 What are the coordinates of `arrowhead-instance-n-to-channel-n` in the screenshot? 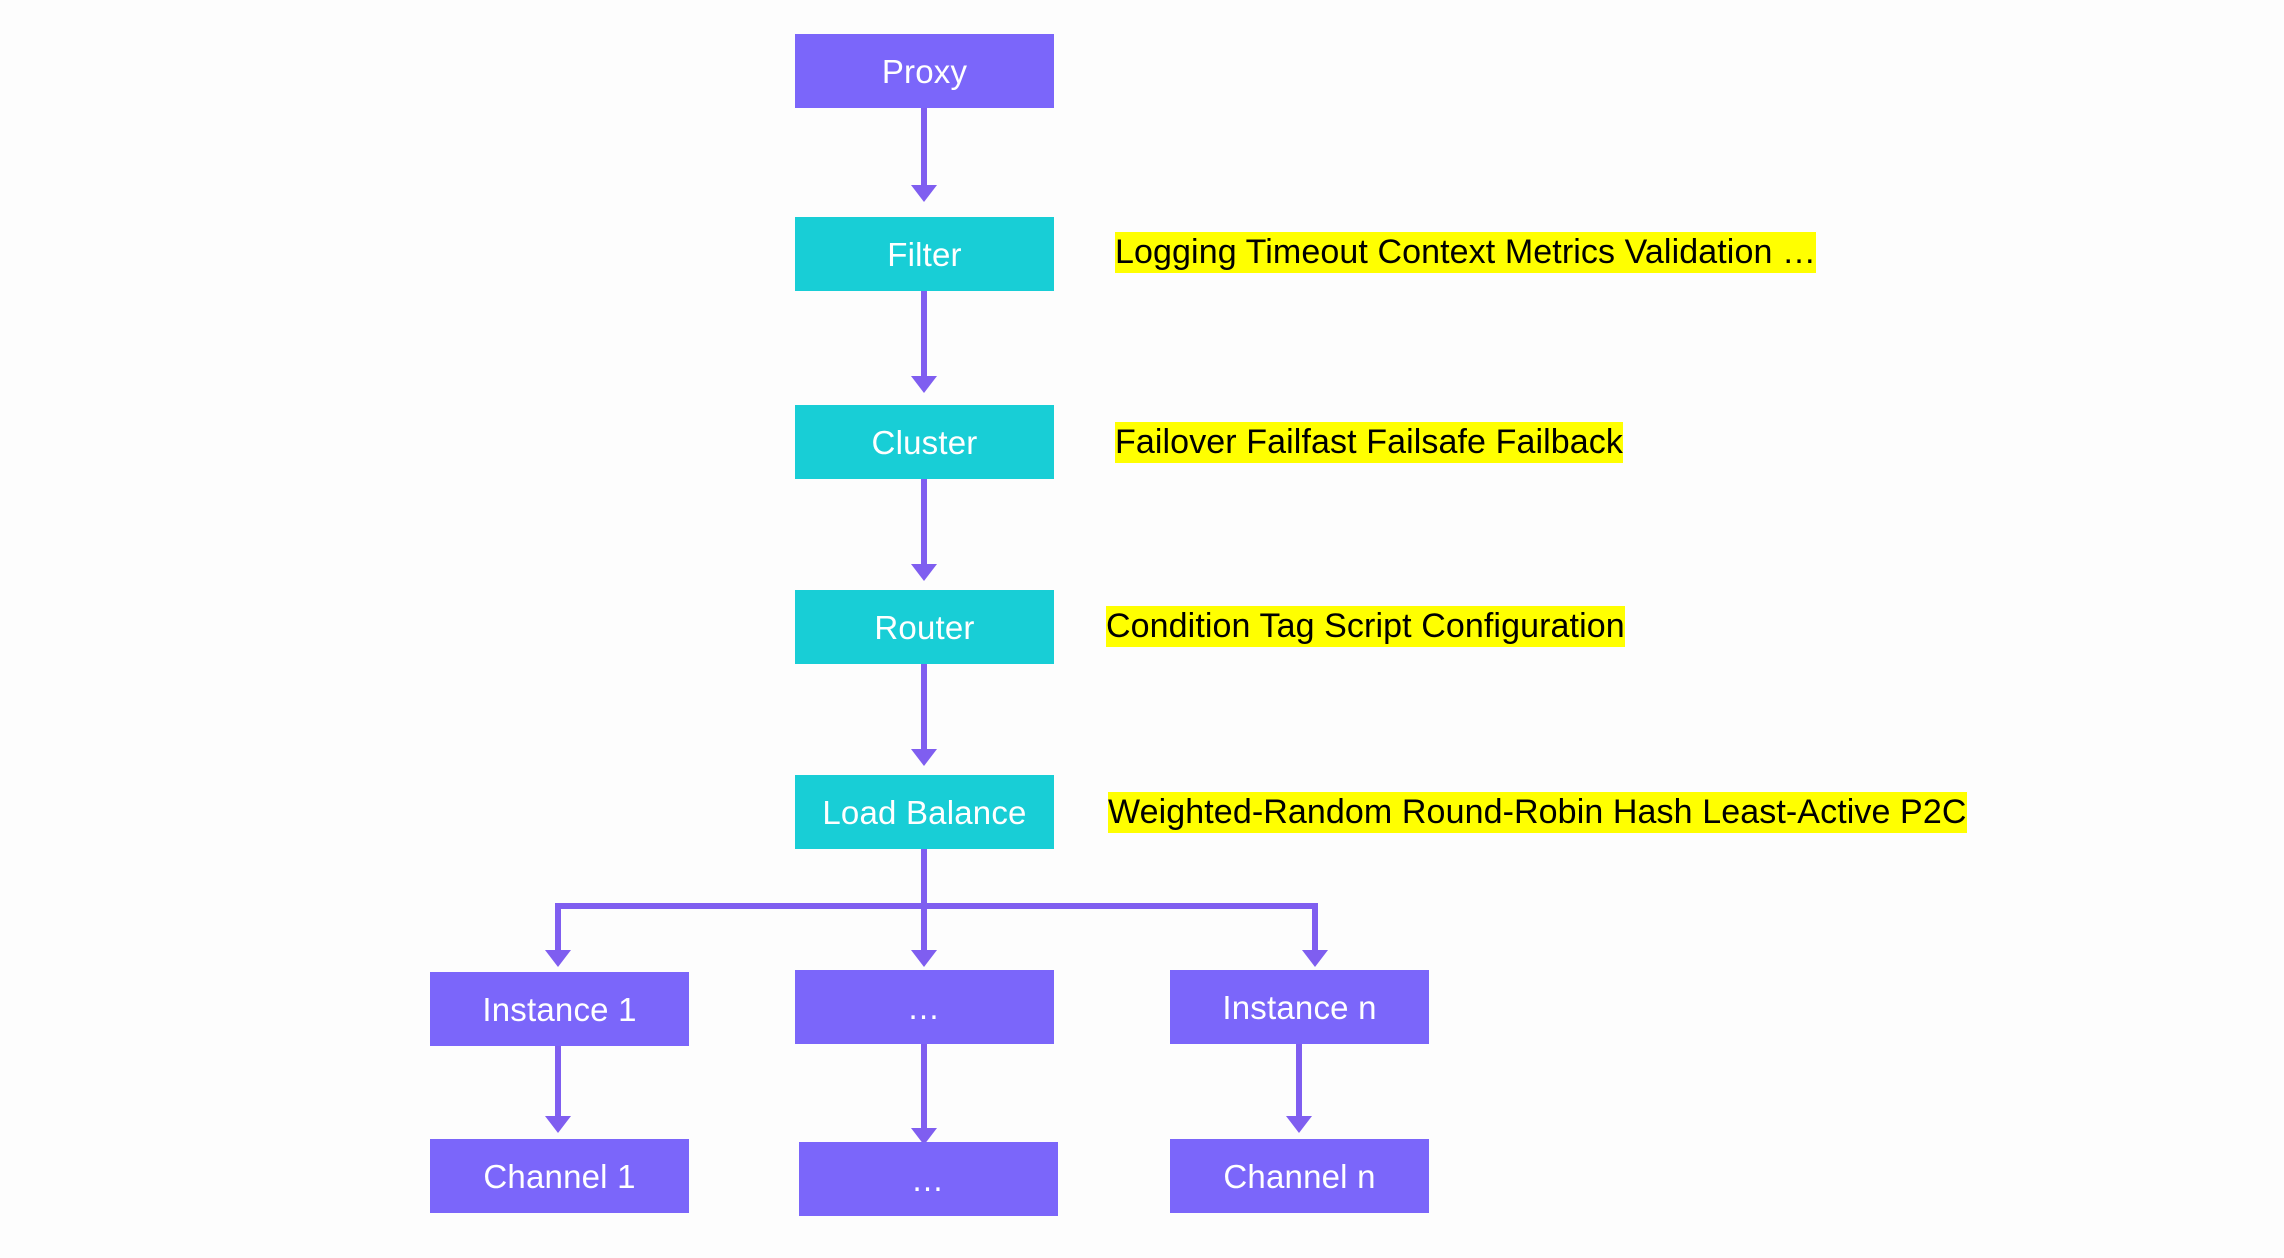 It's located at (1299, 1124).